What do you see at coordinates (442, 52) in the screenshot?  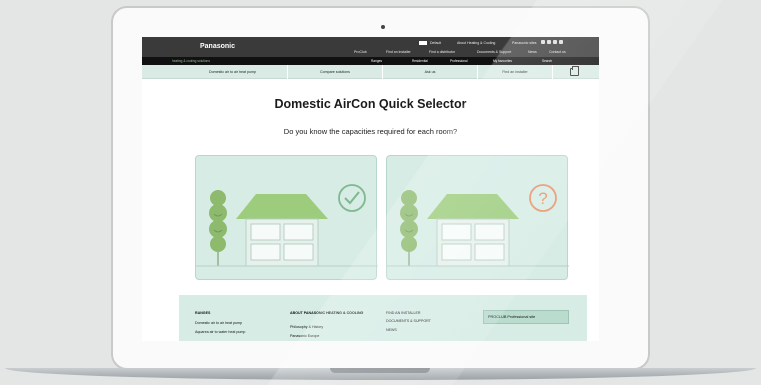 I see `find-distributor-link: Find a distributor` at bounding box center [442, 52].